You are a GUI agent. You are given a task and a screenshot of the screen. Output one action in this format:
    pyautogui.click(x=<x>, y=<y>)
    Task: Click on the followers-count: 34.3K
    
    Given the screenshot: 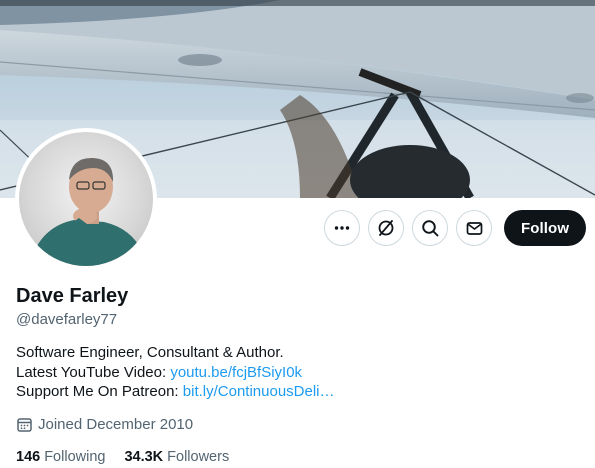 What is the action you would take?
    pyautogui.click(x=144, y=457)
    